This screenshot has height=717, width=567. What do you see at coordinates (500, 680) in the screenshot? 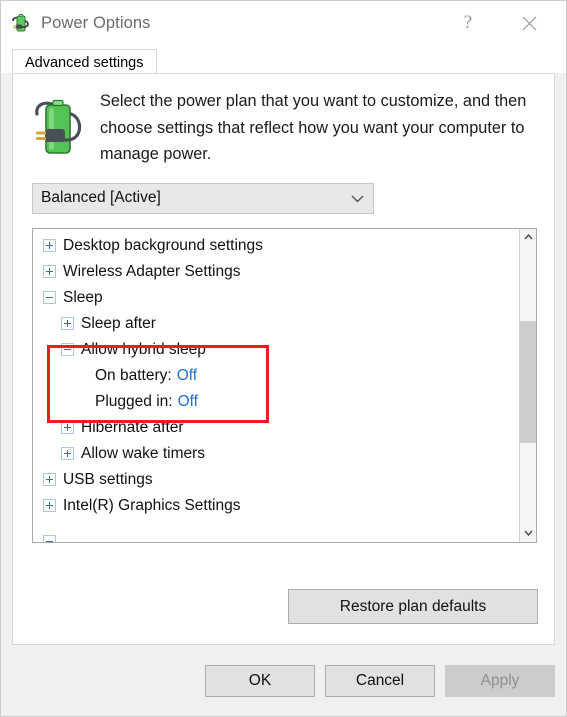
I see `apply-button: Apply` at bounding box center [500, 680].